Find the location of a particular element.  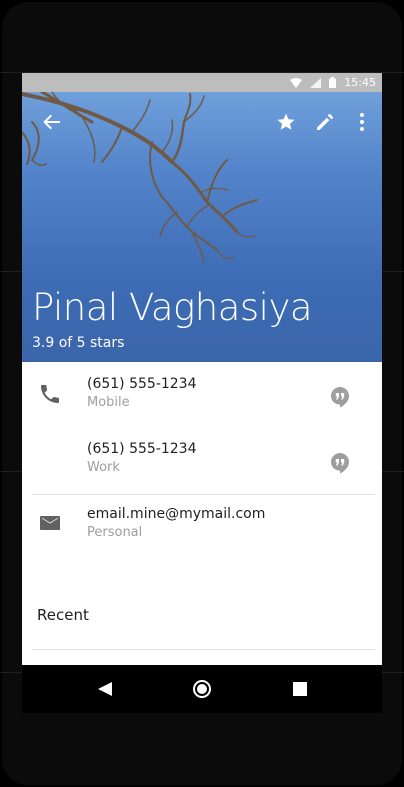

nav-home-button is located at coordinates (202, 689).